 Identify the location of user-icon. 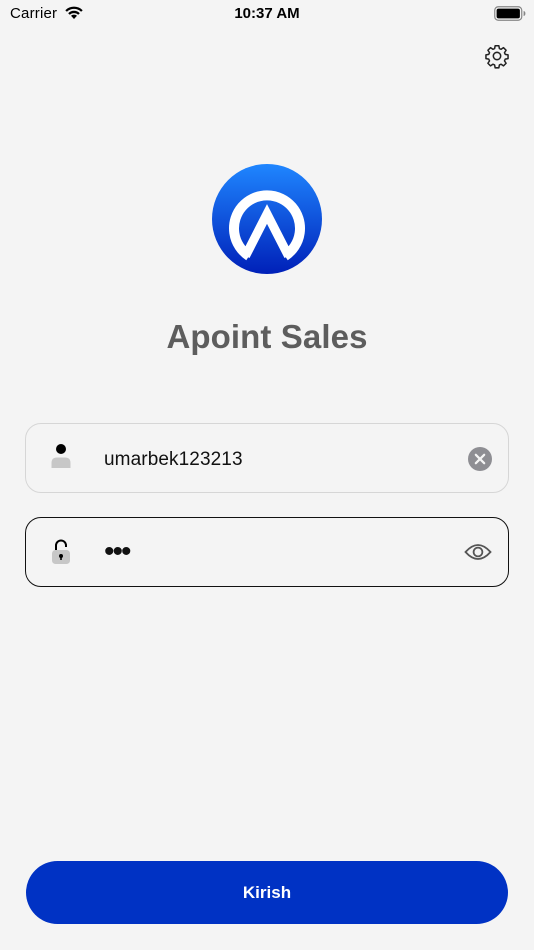
(61, 456).